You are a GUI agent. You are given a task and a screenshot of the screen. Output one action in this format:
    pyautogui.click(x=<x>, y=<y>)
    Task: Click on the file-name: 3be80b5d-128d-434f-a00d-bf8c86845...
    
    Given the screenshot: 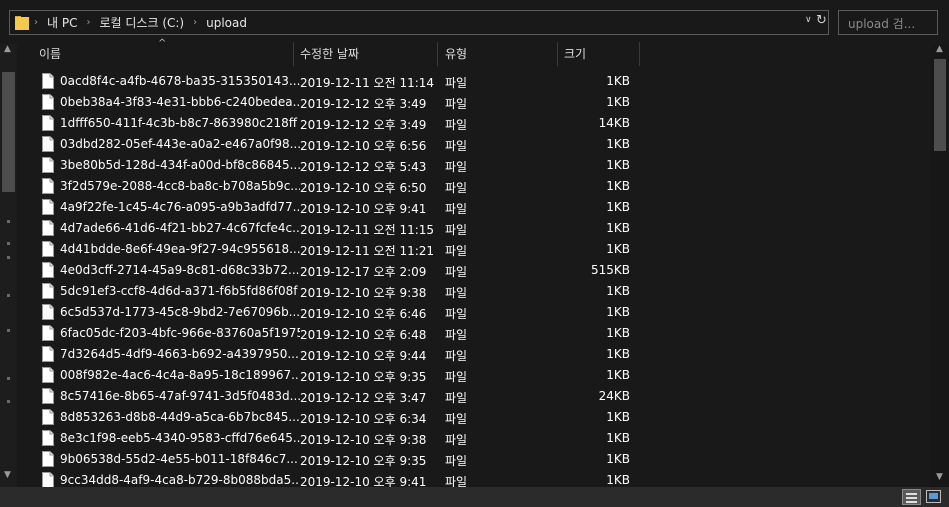 What is the action you would take?
    pyautogui.click(x=180, y=165)
    